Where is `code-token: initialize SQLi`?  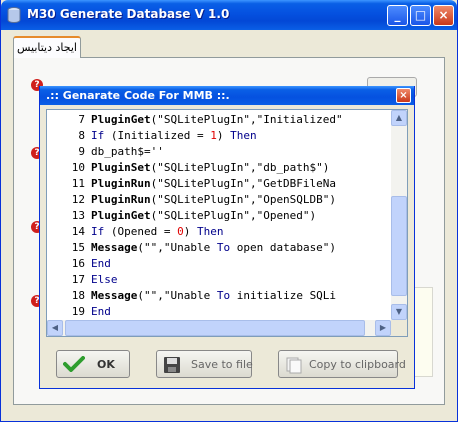
code-token: initialize SQLi is located at coordinates (283, 295).